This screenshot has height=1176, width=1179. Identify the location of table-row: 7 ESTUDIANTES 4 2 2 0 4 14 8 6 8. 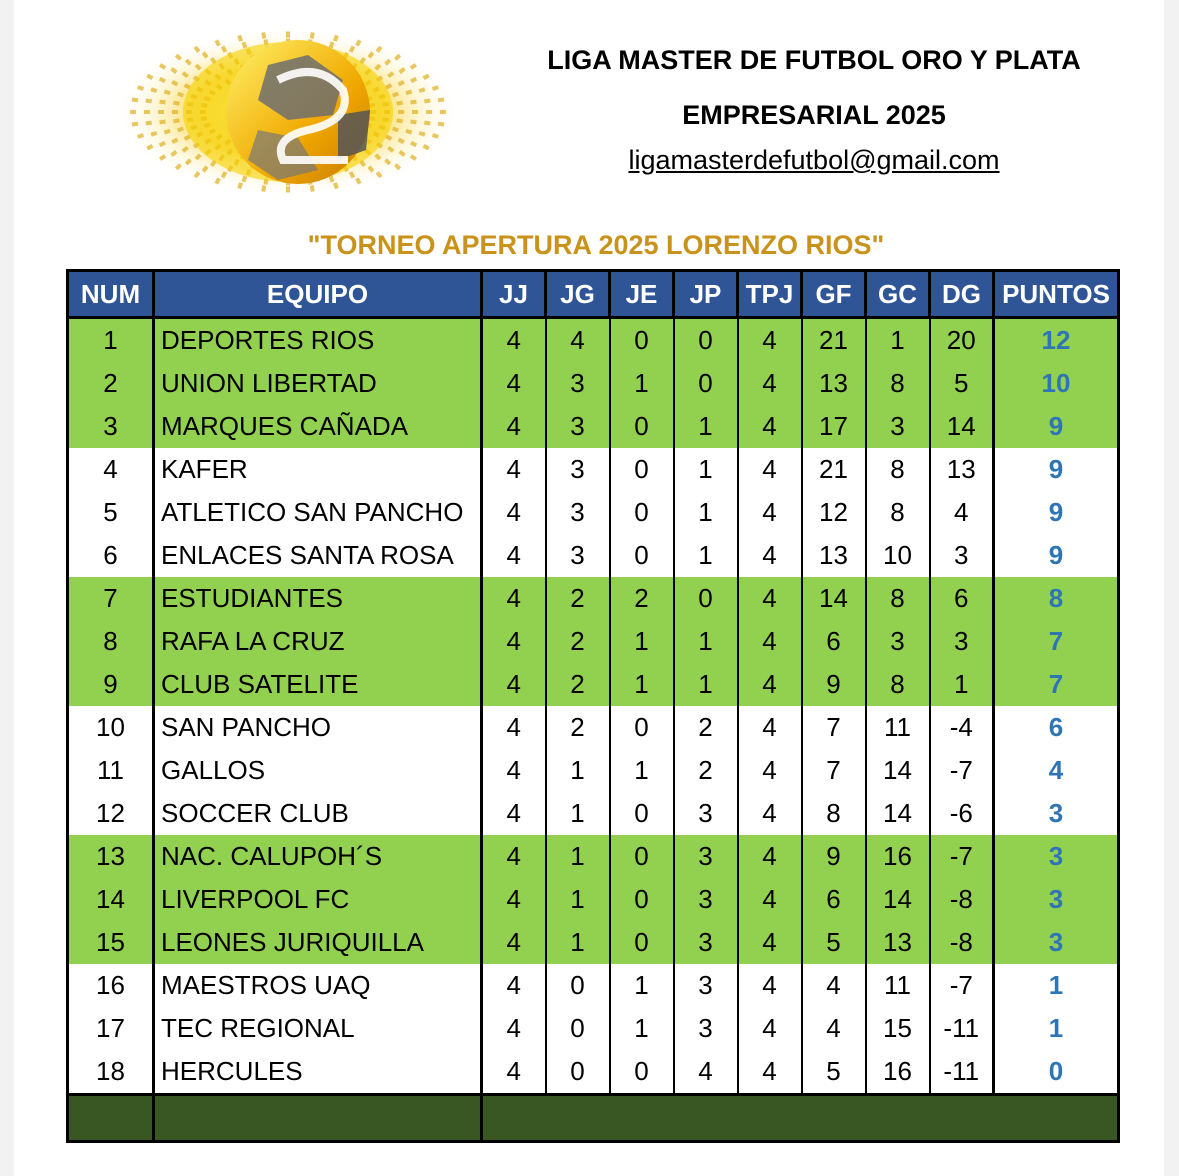
(593, 598).